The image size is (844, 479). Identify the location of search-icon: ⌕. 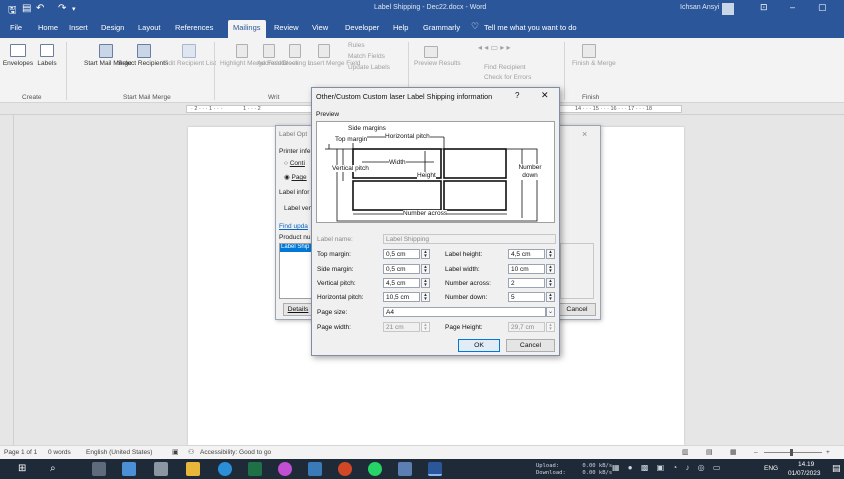
(53, 468).